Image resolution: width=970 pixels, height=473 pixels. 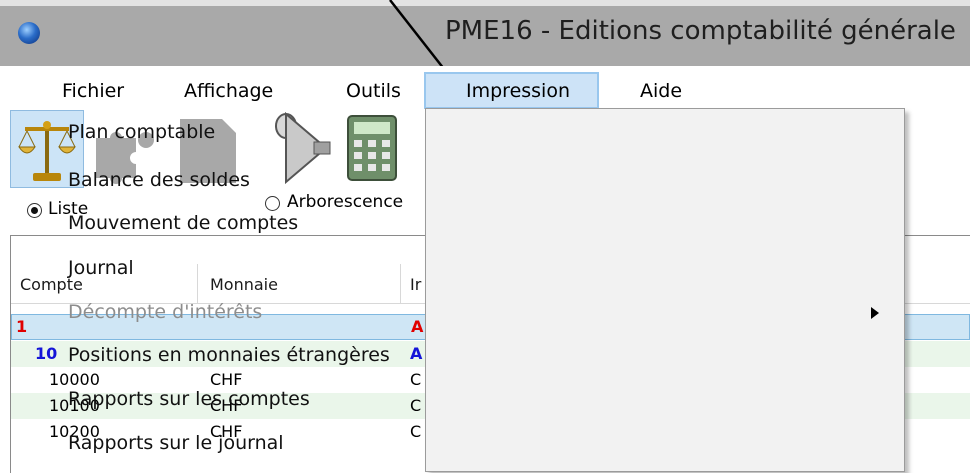 I want to click on cell-compte: 10, so click(x=46, y=353).